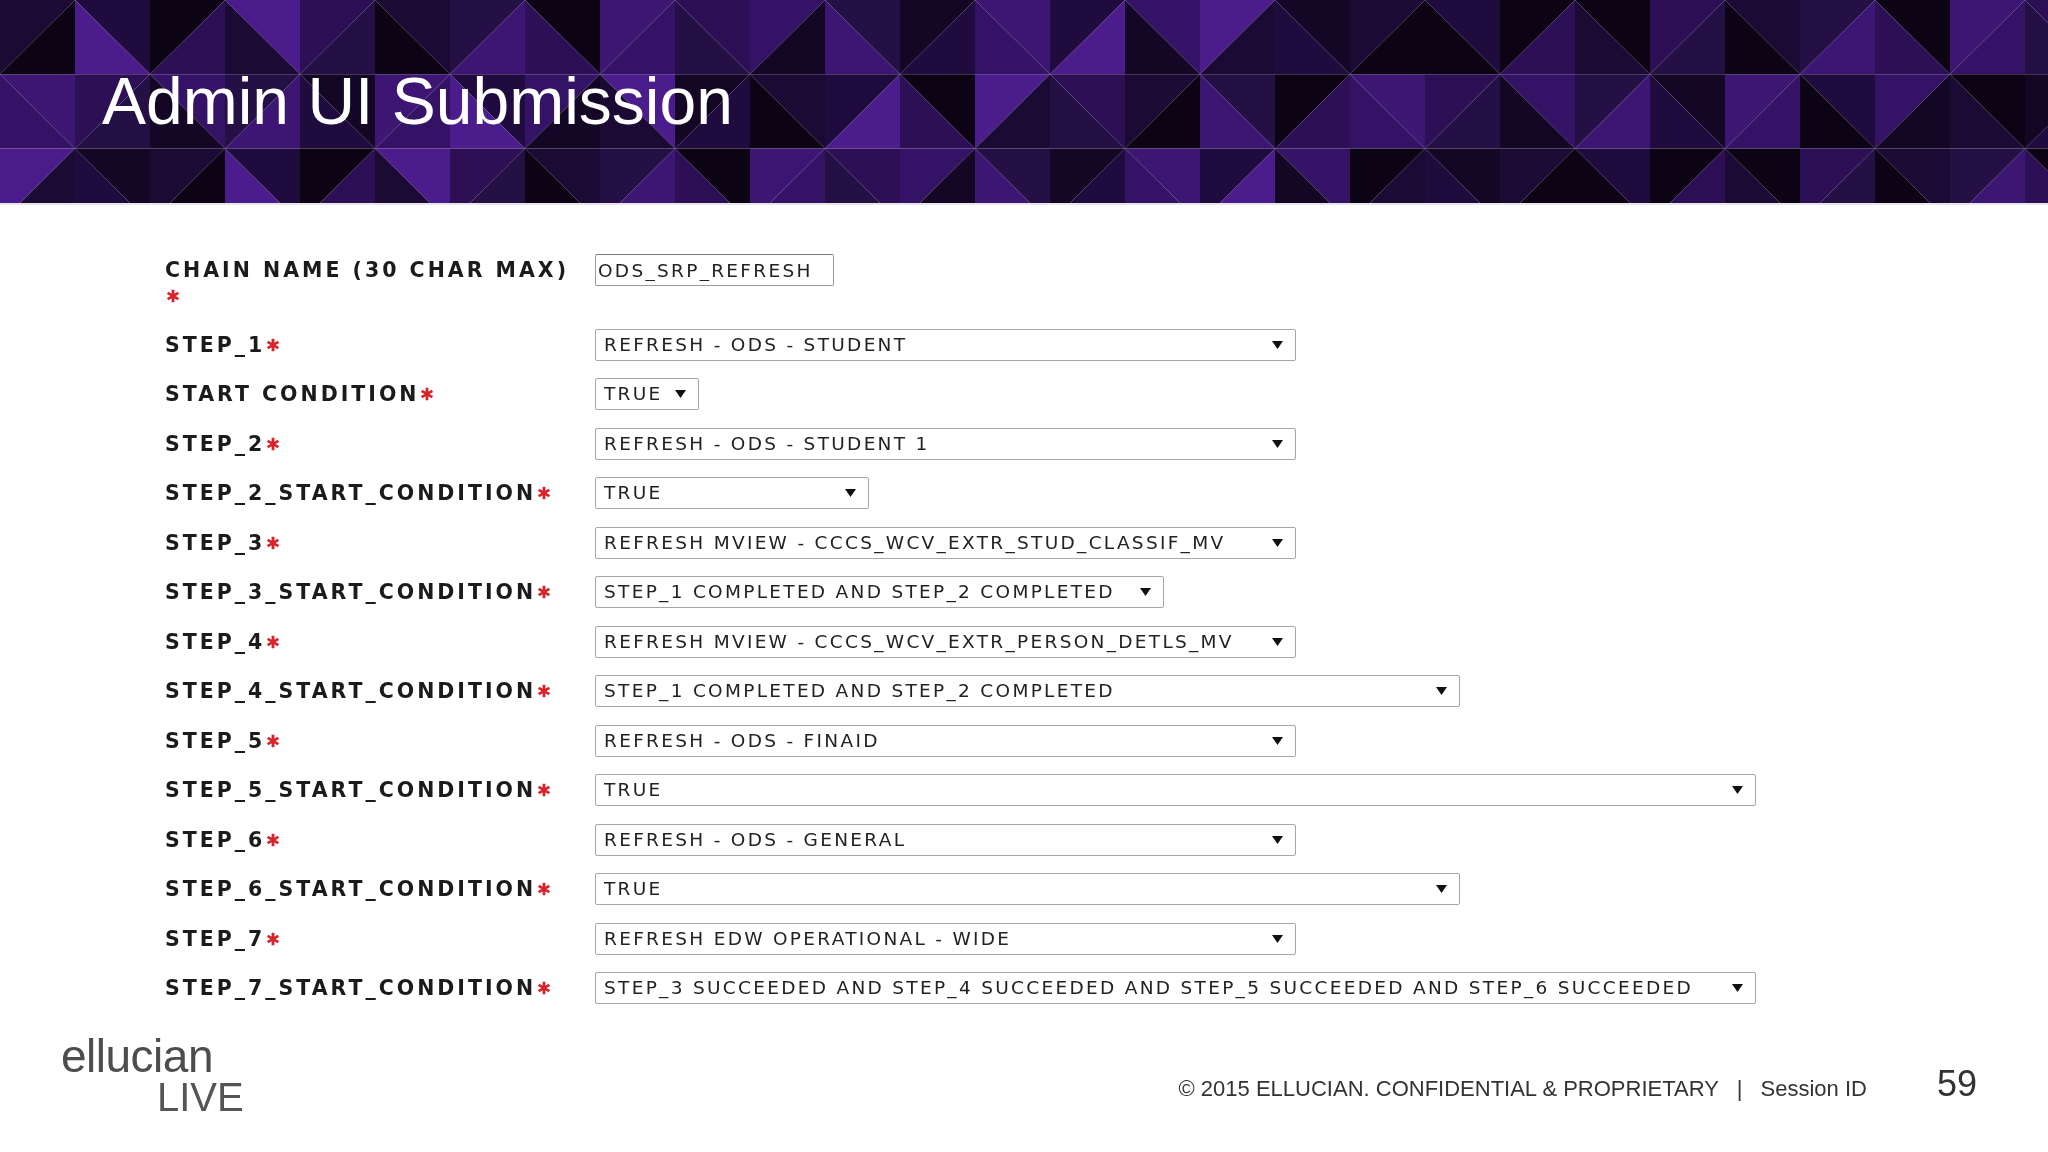  What do you see at coordinates (215, 542) in the screenshot?
I see `field-label: STEP_3` at bounding box center [215, 542].